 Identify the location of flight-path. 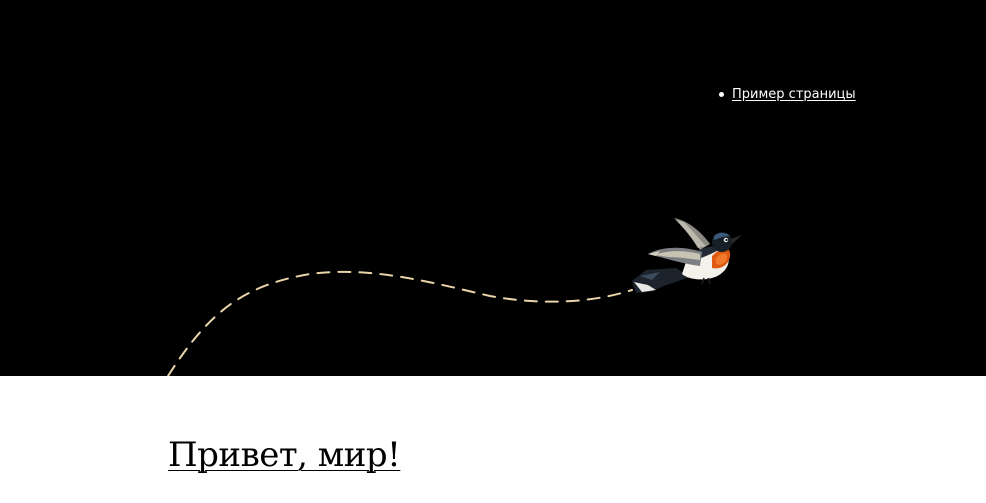
(400, 323).